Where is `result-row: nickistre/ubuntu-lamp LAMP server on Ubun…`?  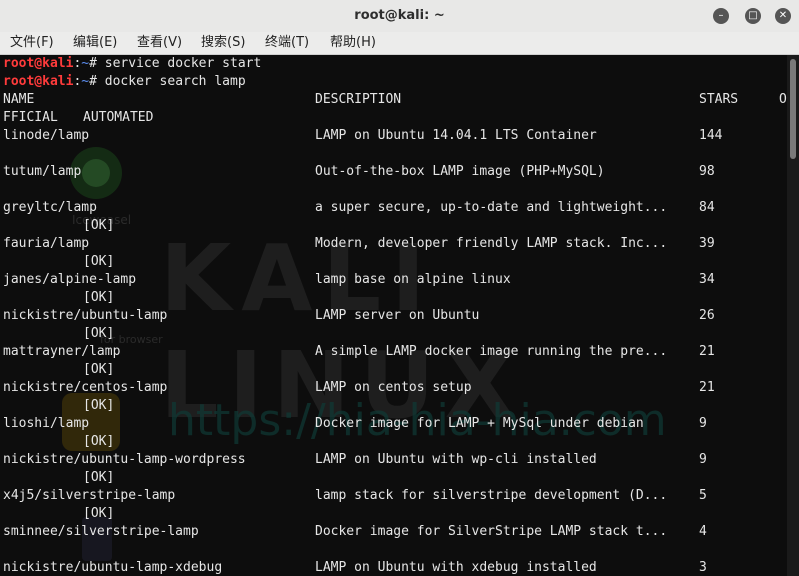 result-row: nickistre/ubuntu-lamp LAMP server on Ubun… is located at coordinates (395, 316).